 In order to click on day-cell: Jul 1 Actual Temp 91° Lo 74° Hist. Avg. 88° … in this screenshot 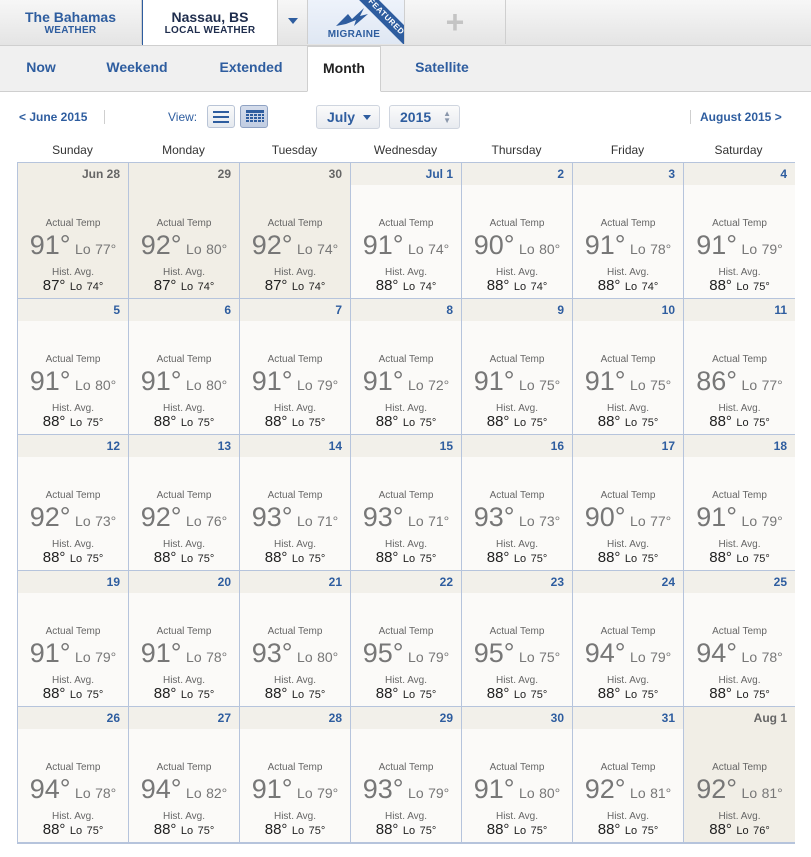, I will do `click(406, 231)`.